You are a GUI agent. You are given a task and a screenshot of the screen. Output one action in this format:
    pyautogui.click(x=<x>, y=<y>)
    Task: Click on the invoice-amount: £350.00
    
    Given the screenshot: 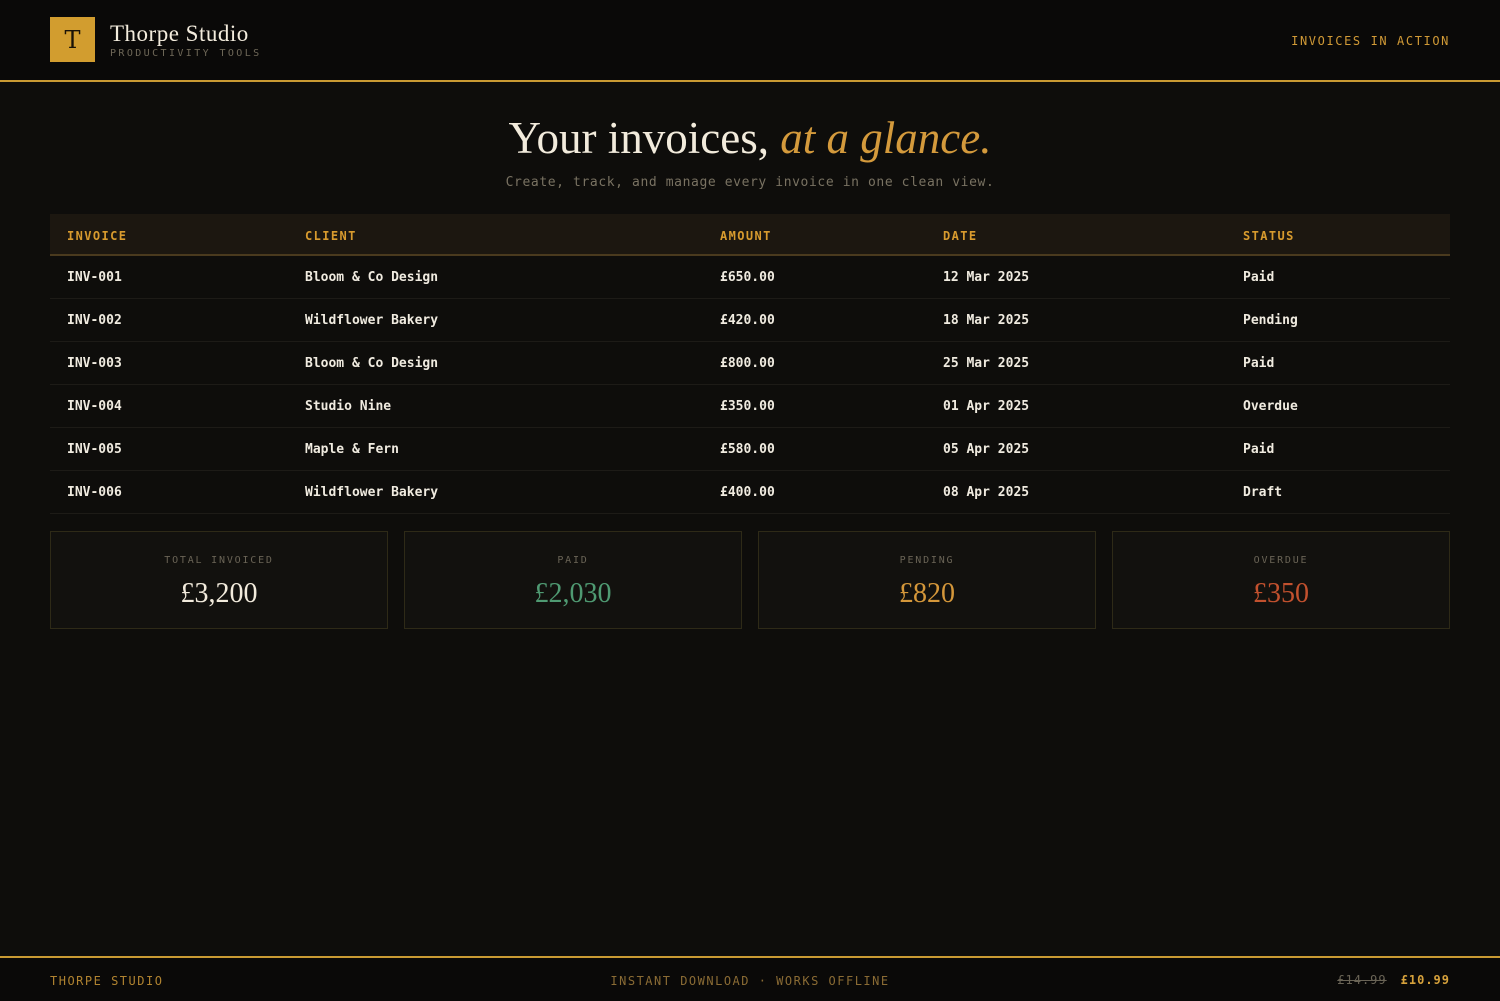 What is the action you would take?
    pyautogui.click(x=747, y=406)
    